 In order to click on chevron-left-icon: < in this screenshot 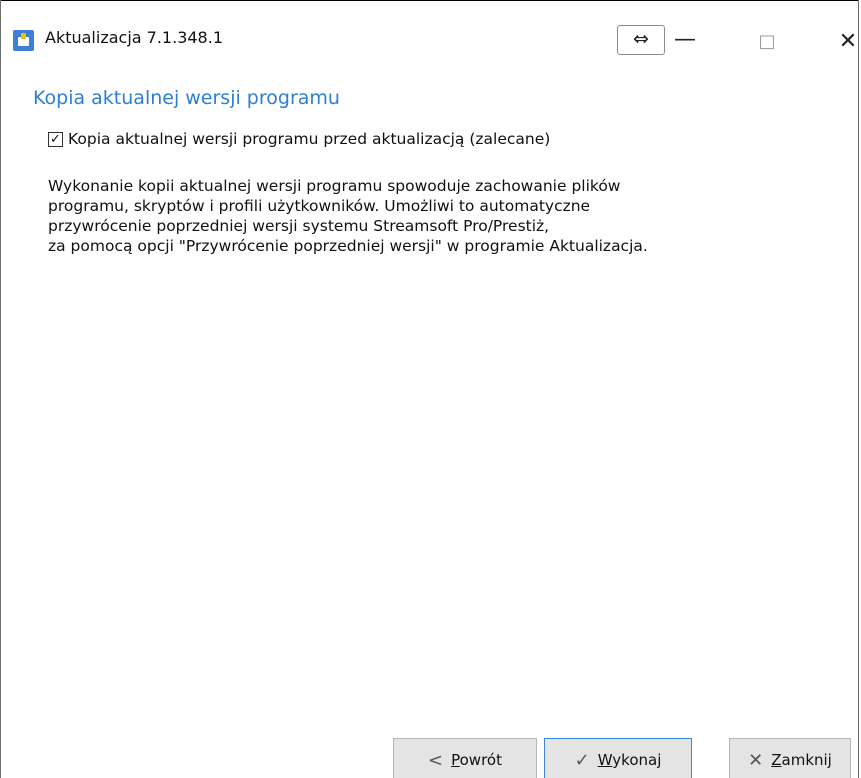, I will do `click(436, 760)`.